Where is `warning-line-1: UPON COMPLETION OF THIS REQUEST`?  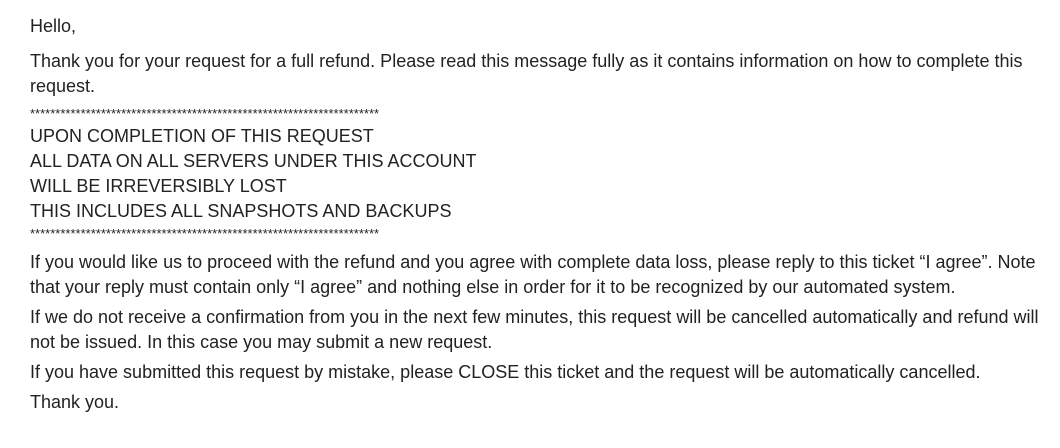
warning-line-1: UPON COMPLETION OF THIS REQUEST is located at coordinates (202, 136).